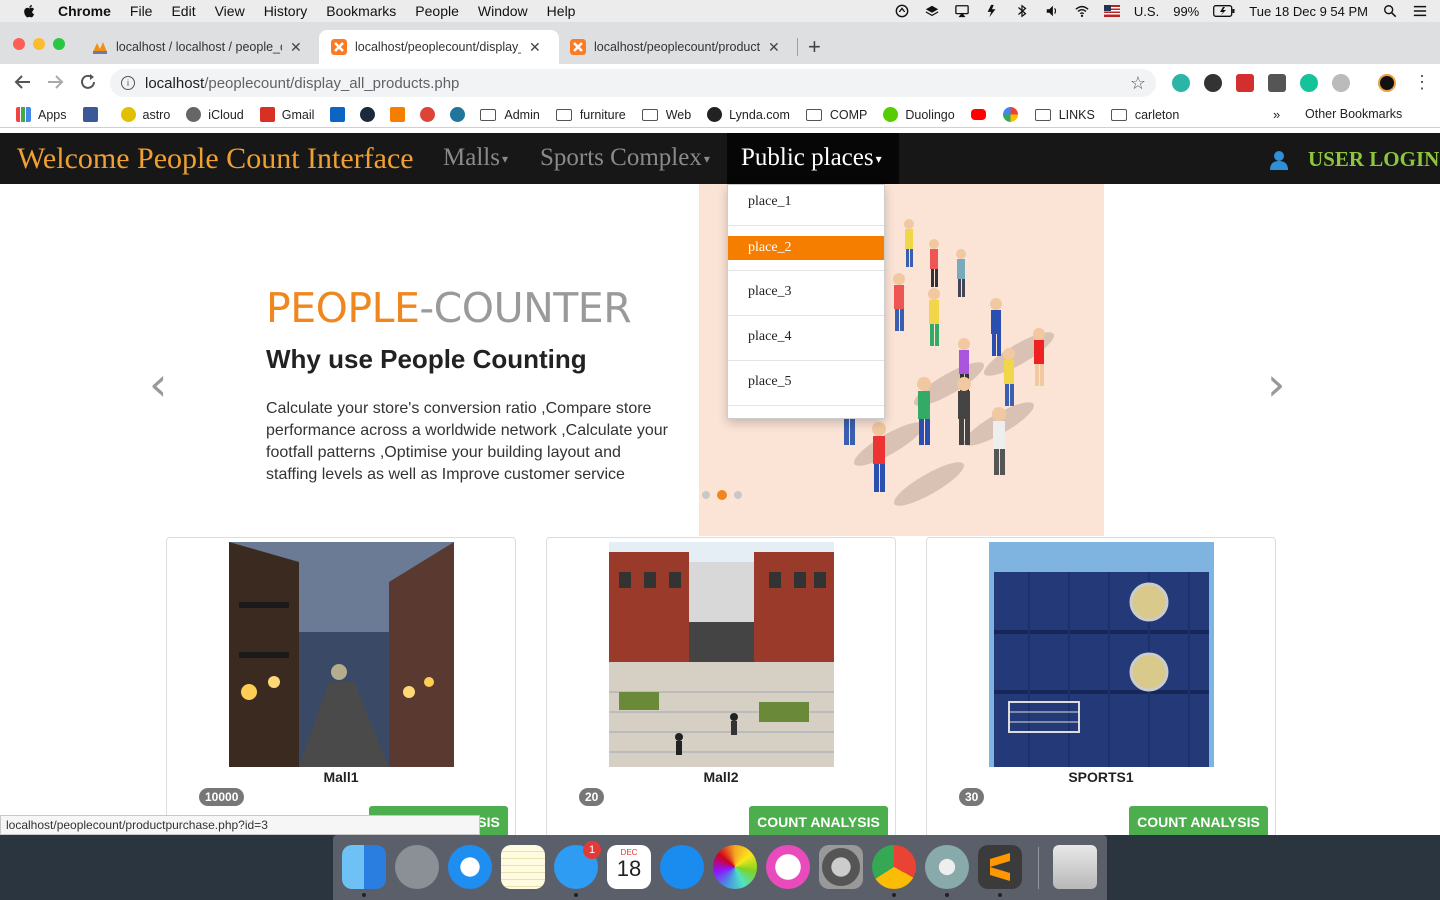  What do you see at coordinates (561, 11) in the screenshot?
I see `menu-help: Help` at bounding box center [561, 11].